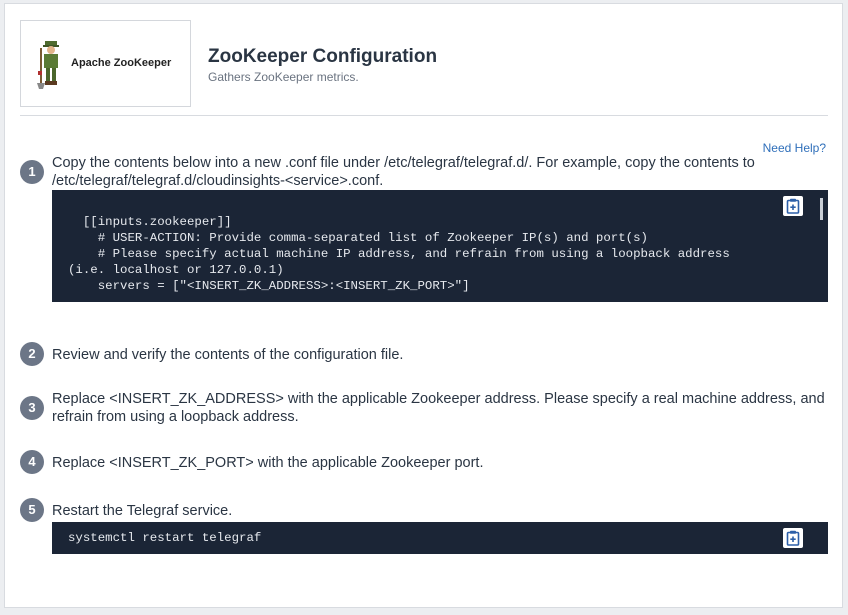  Describe the element at coordinates (32, 510) in the screenshot. I see `step-5-badge: 5` at that location.